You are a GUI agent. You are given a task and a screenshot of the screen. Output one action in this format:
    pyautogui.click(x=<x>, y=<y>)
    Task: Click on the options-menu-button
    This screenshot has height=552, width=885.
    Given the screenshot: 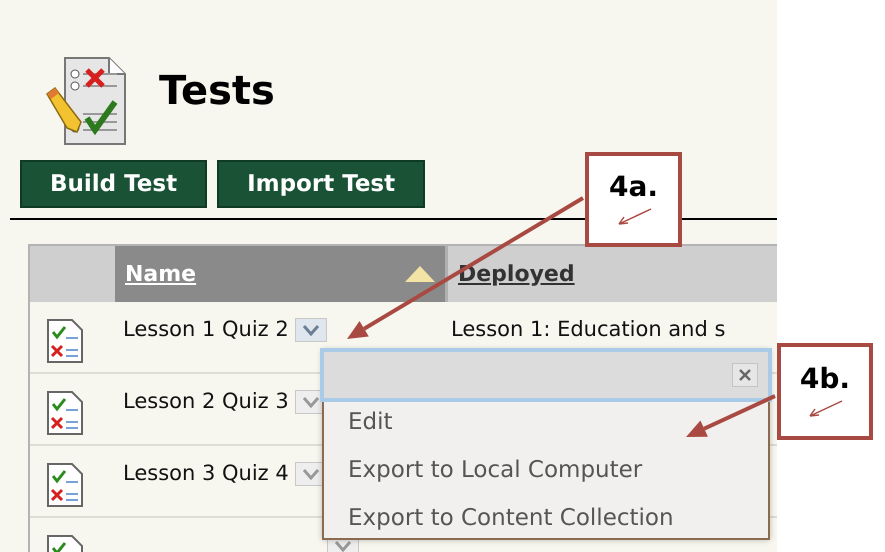 What is the action you would take?
    pyautogui.click(x=310, y=330)
    